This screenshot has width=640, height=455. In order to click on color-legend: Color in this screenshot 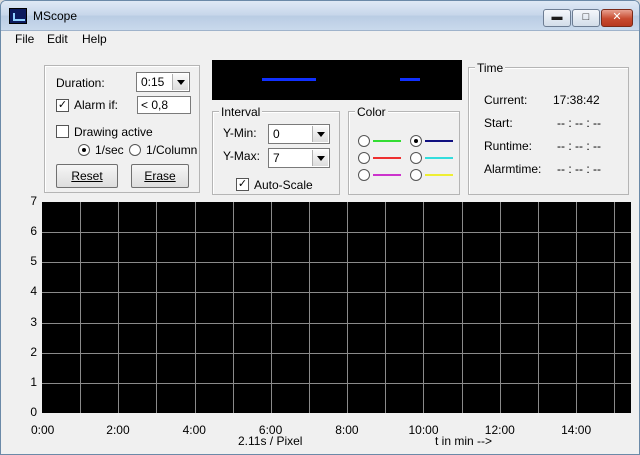, I will do `click(371, 112)`.